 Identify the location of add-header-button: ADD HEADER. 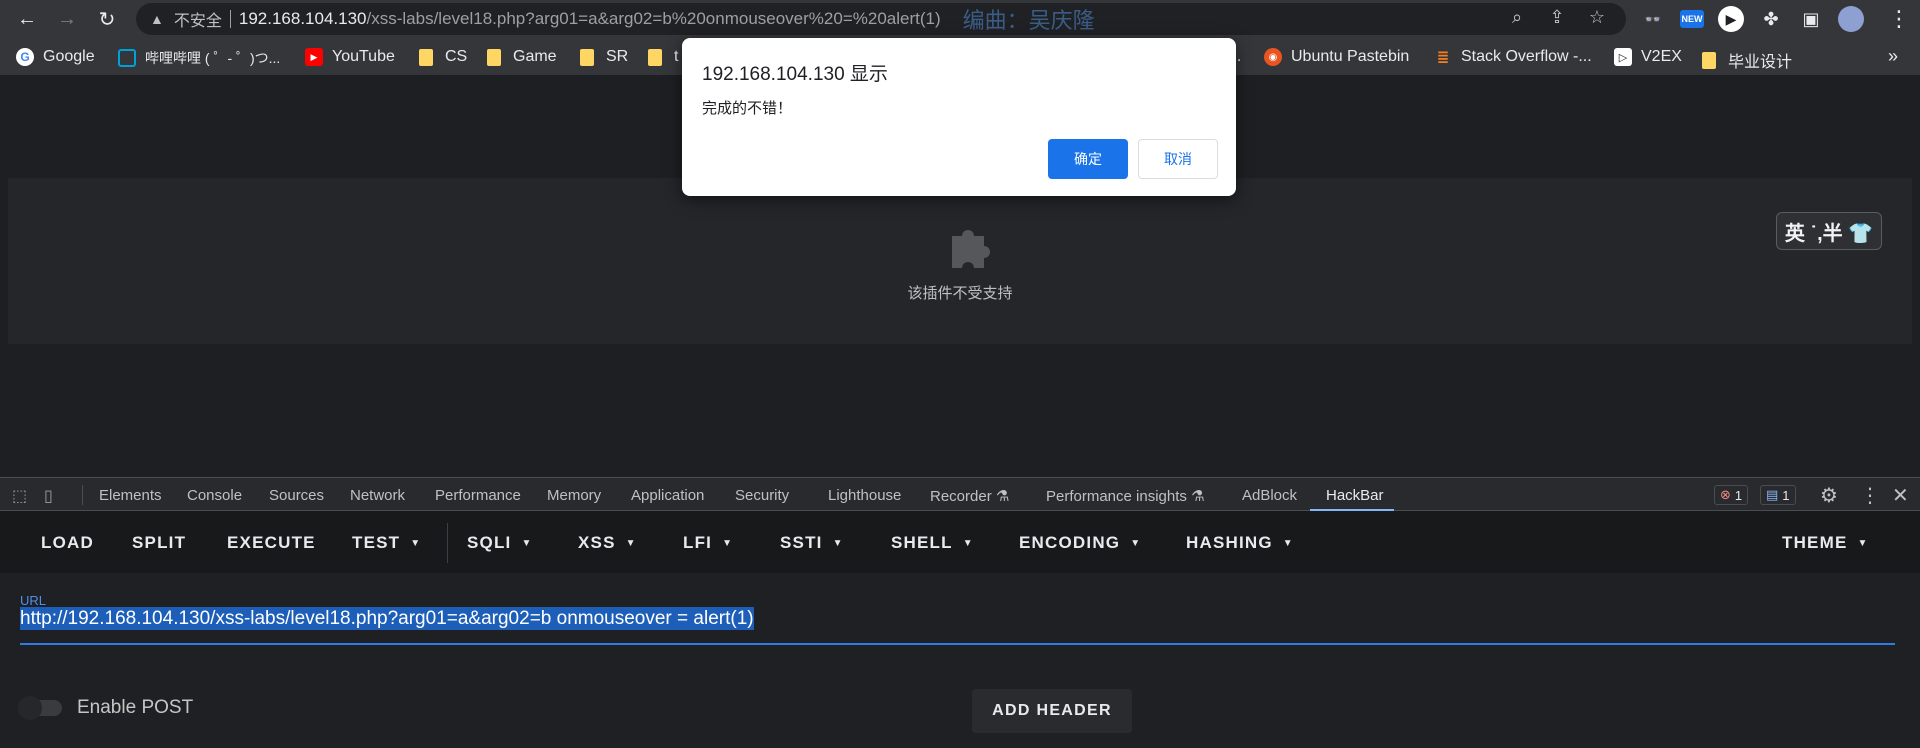
(1052, 711).